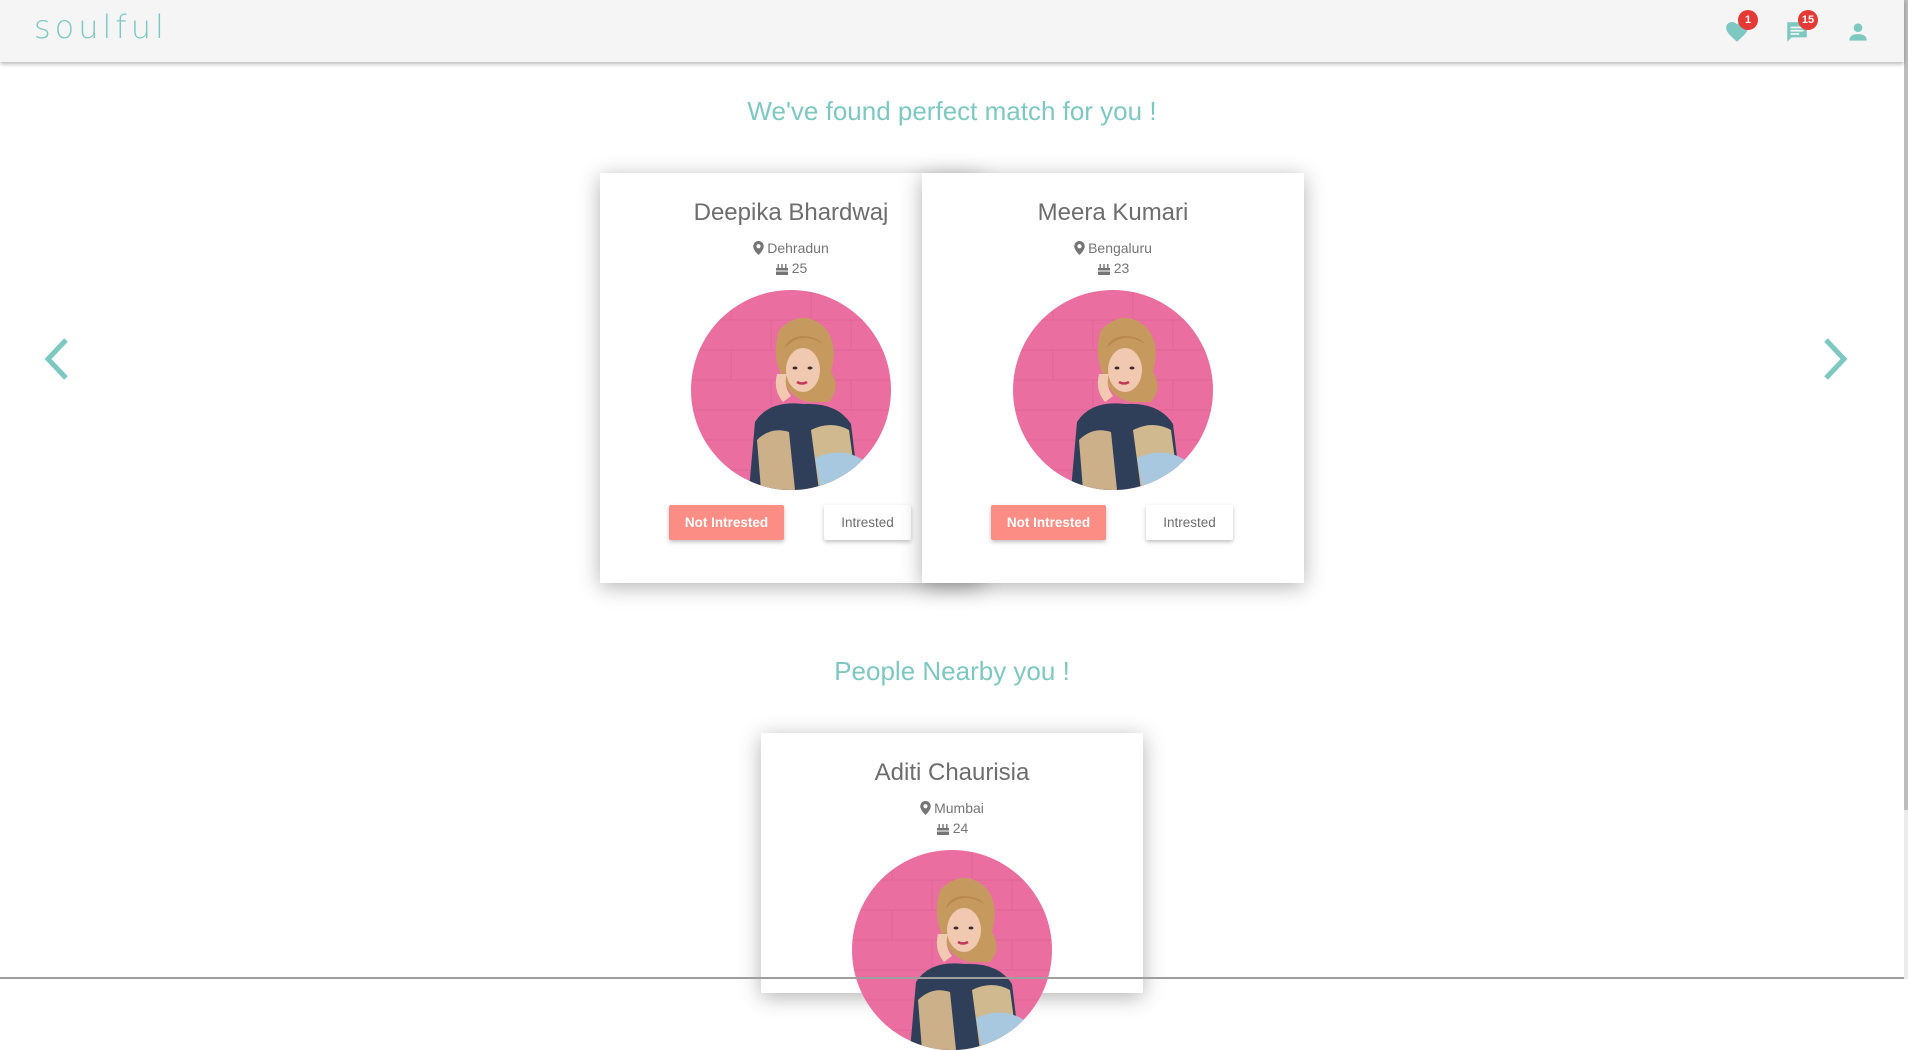 The height and width of the screenshot is (1050, 1908). I want to click on messages-button: 15, so click(1801, 27).